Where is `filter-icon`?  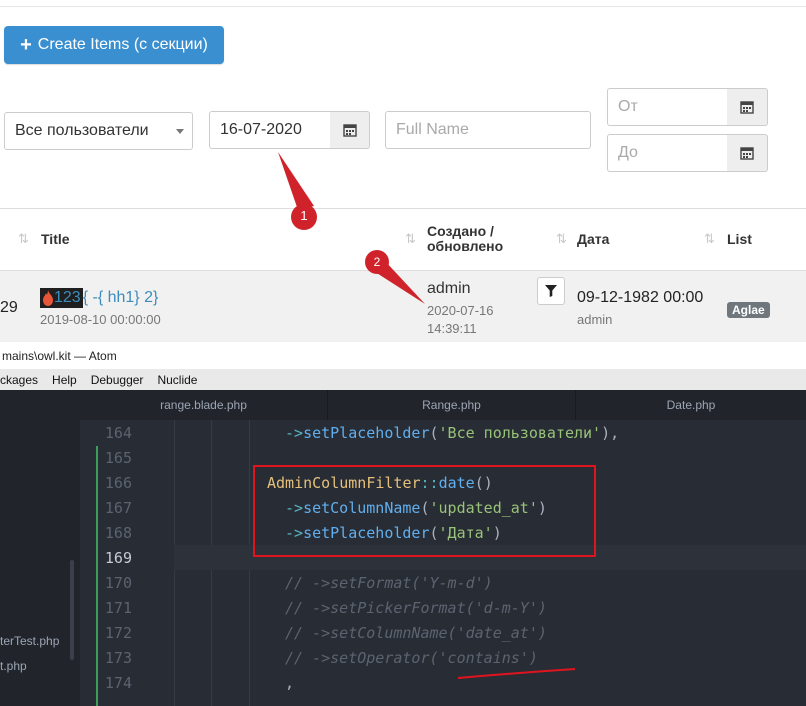 filter-icon is located at coordinates (551, 291).